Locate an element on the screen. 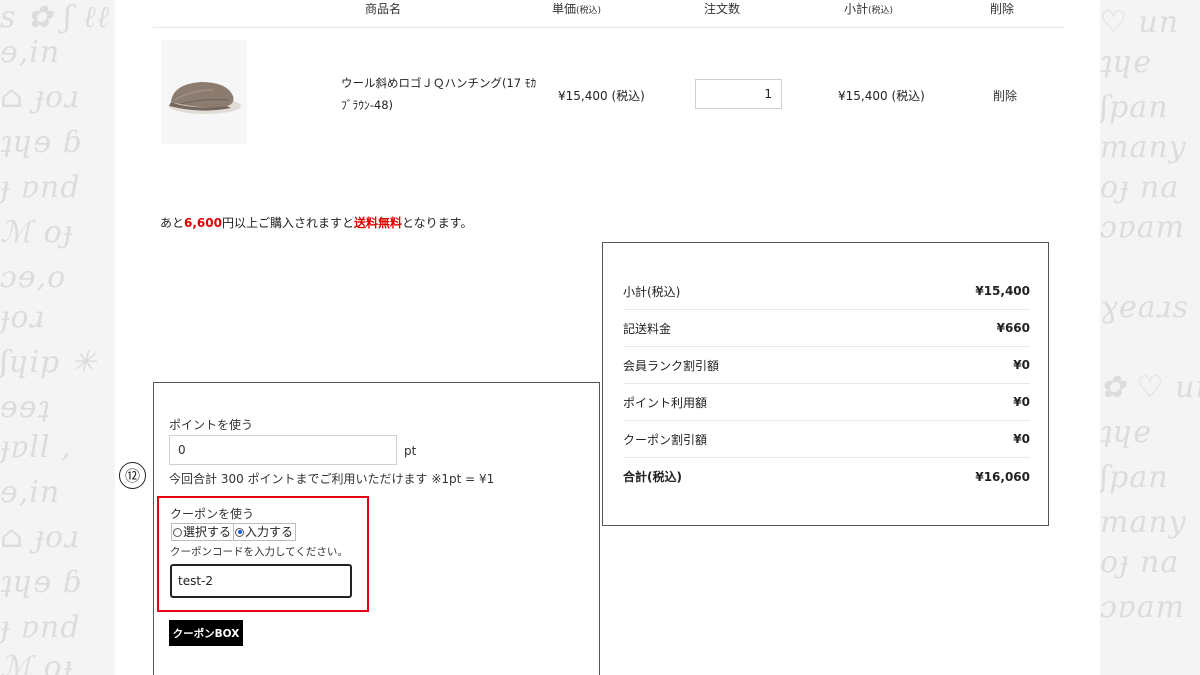 The height and width of the screenshot is (675, 1200). header-delete: 削除 is located at coordinates (1002, 9).